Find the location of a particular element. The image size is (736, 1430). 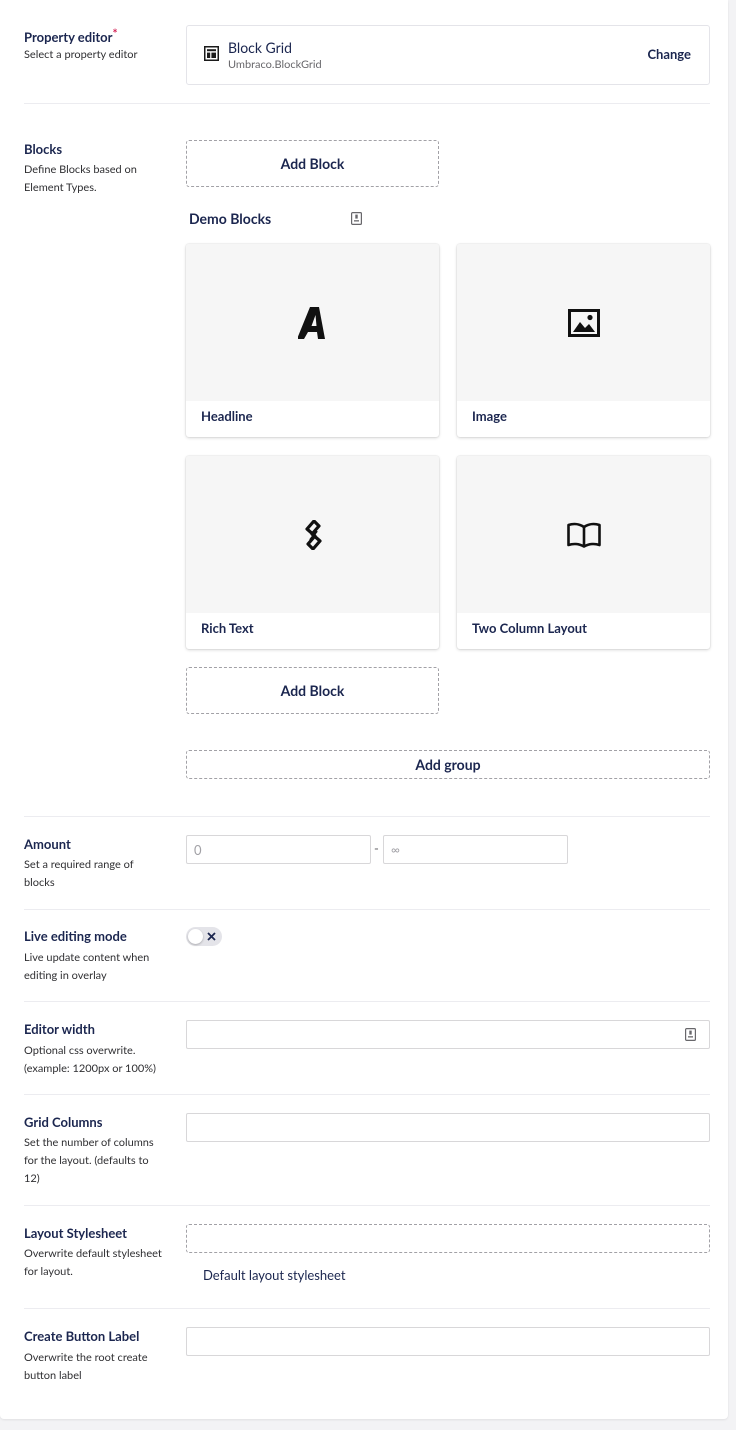

close-icon is located at coordinates (211, 936).